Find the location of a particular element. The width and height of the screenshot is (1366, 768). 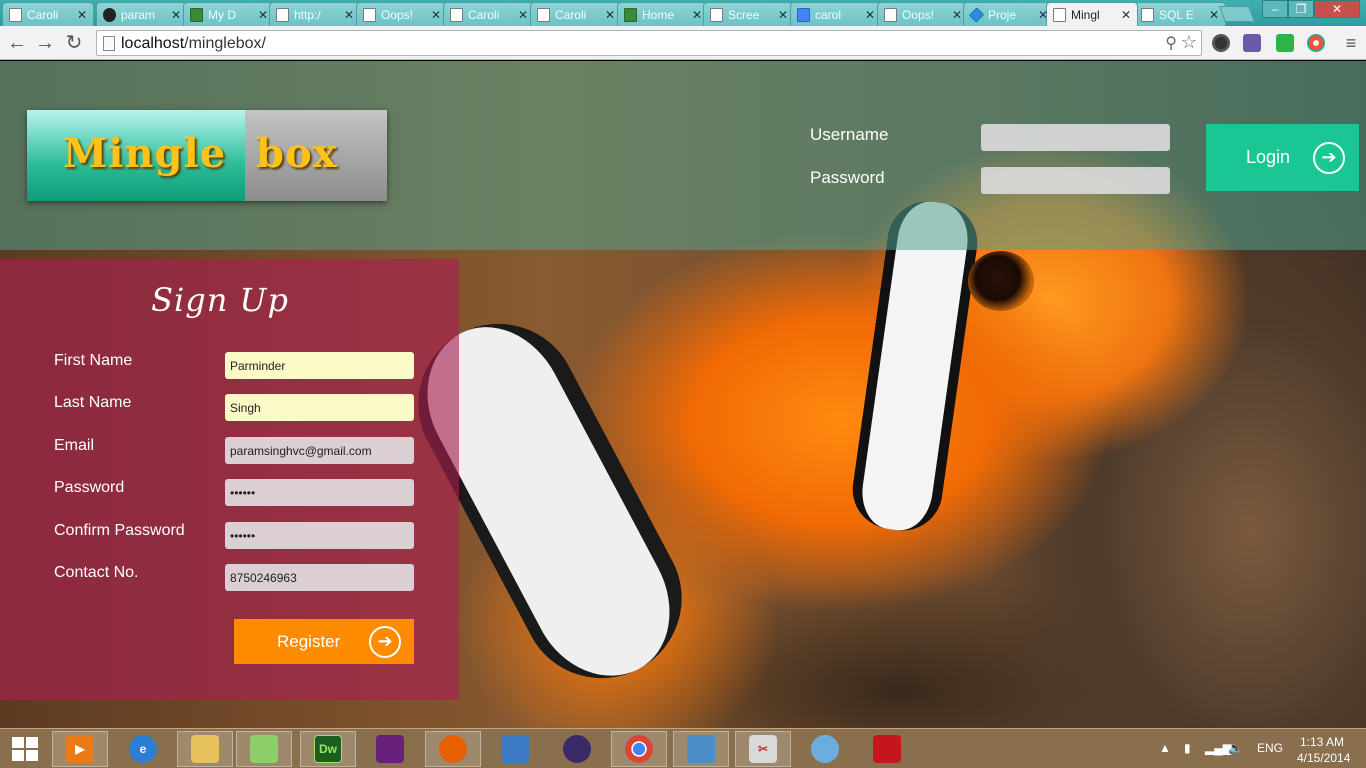

tab-minglebox: Mingl ✕ is located at coordinates (1092, 14).